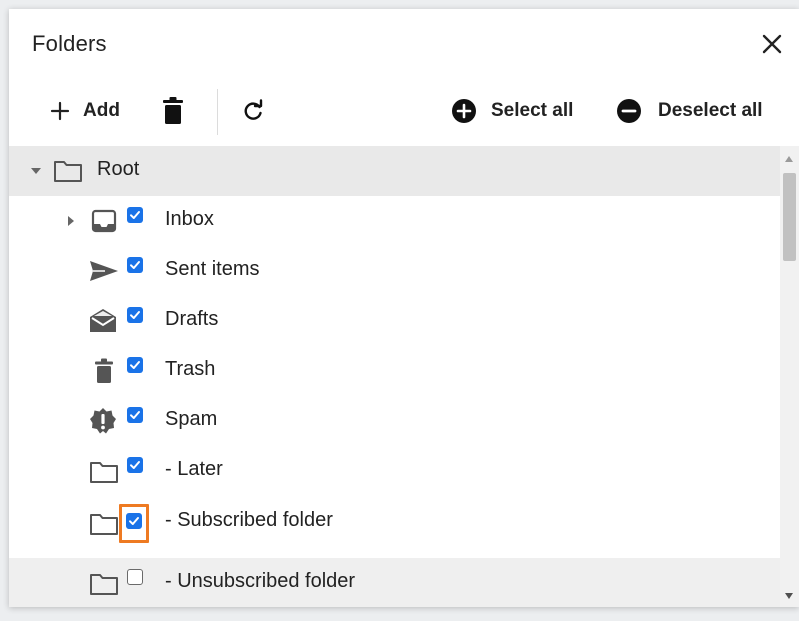 This screenshot has width=799, height=621. I want to click on select-all-button: Select all, so click(512, 111).